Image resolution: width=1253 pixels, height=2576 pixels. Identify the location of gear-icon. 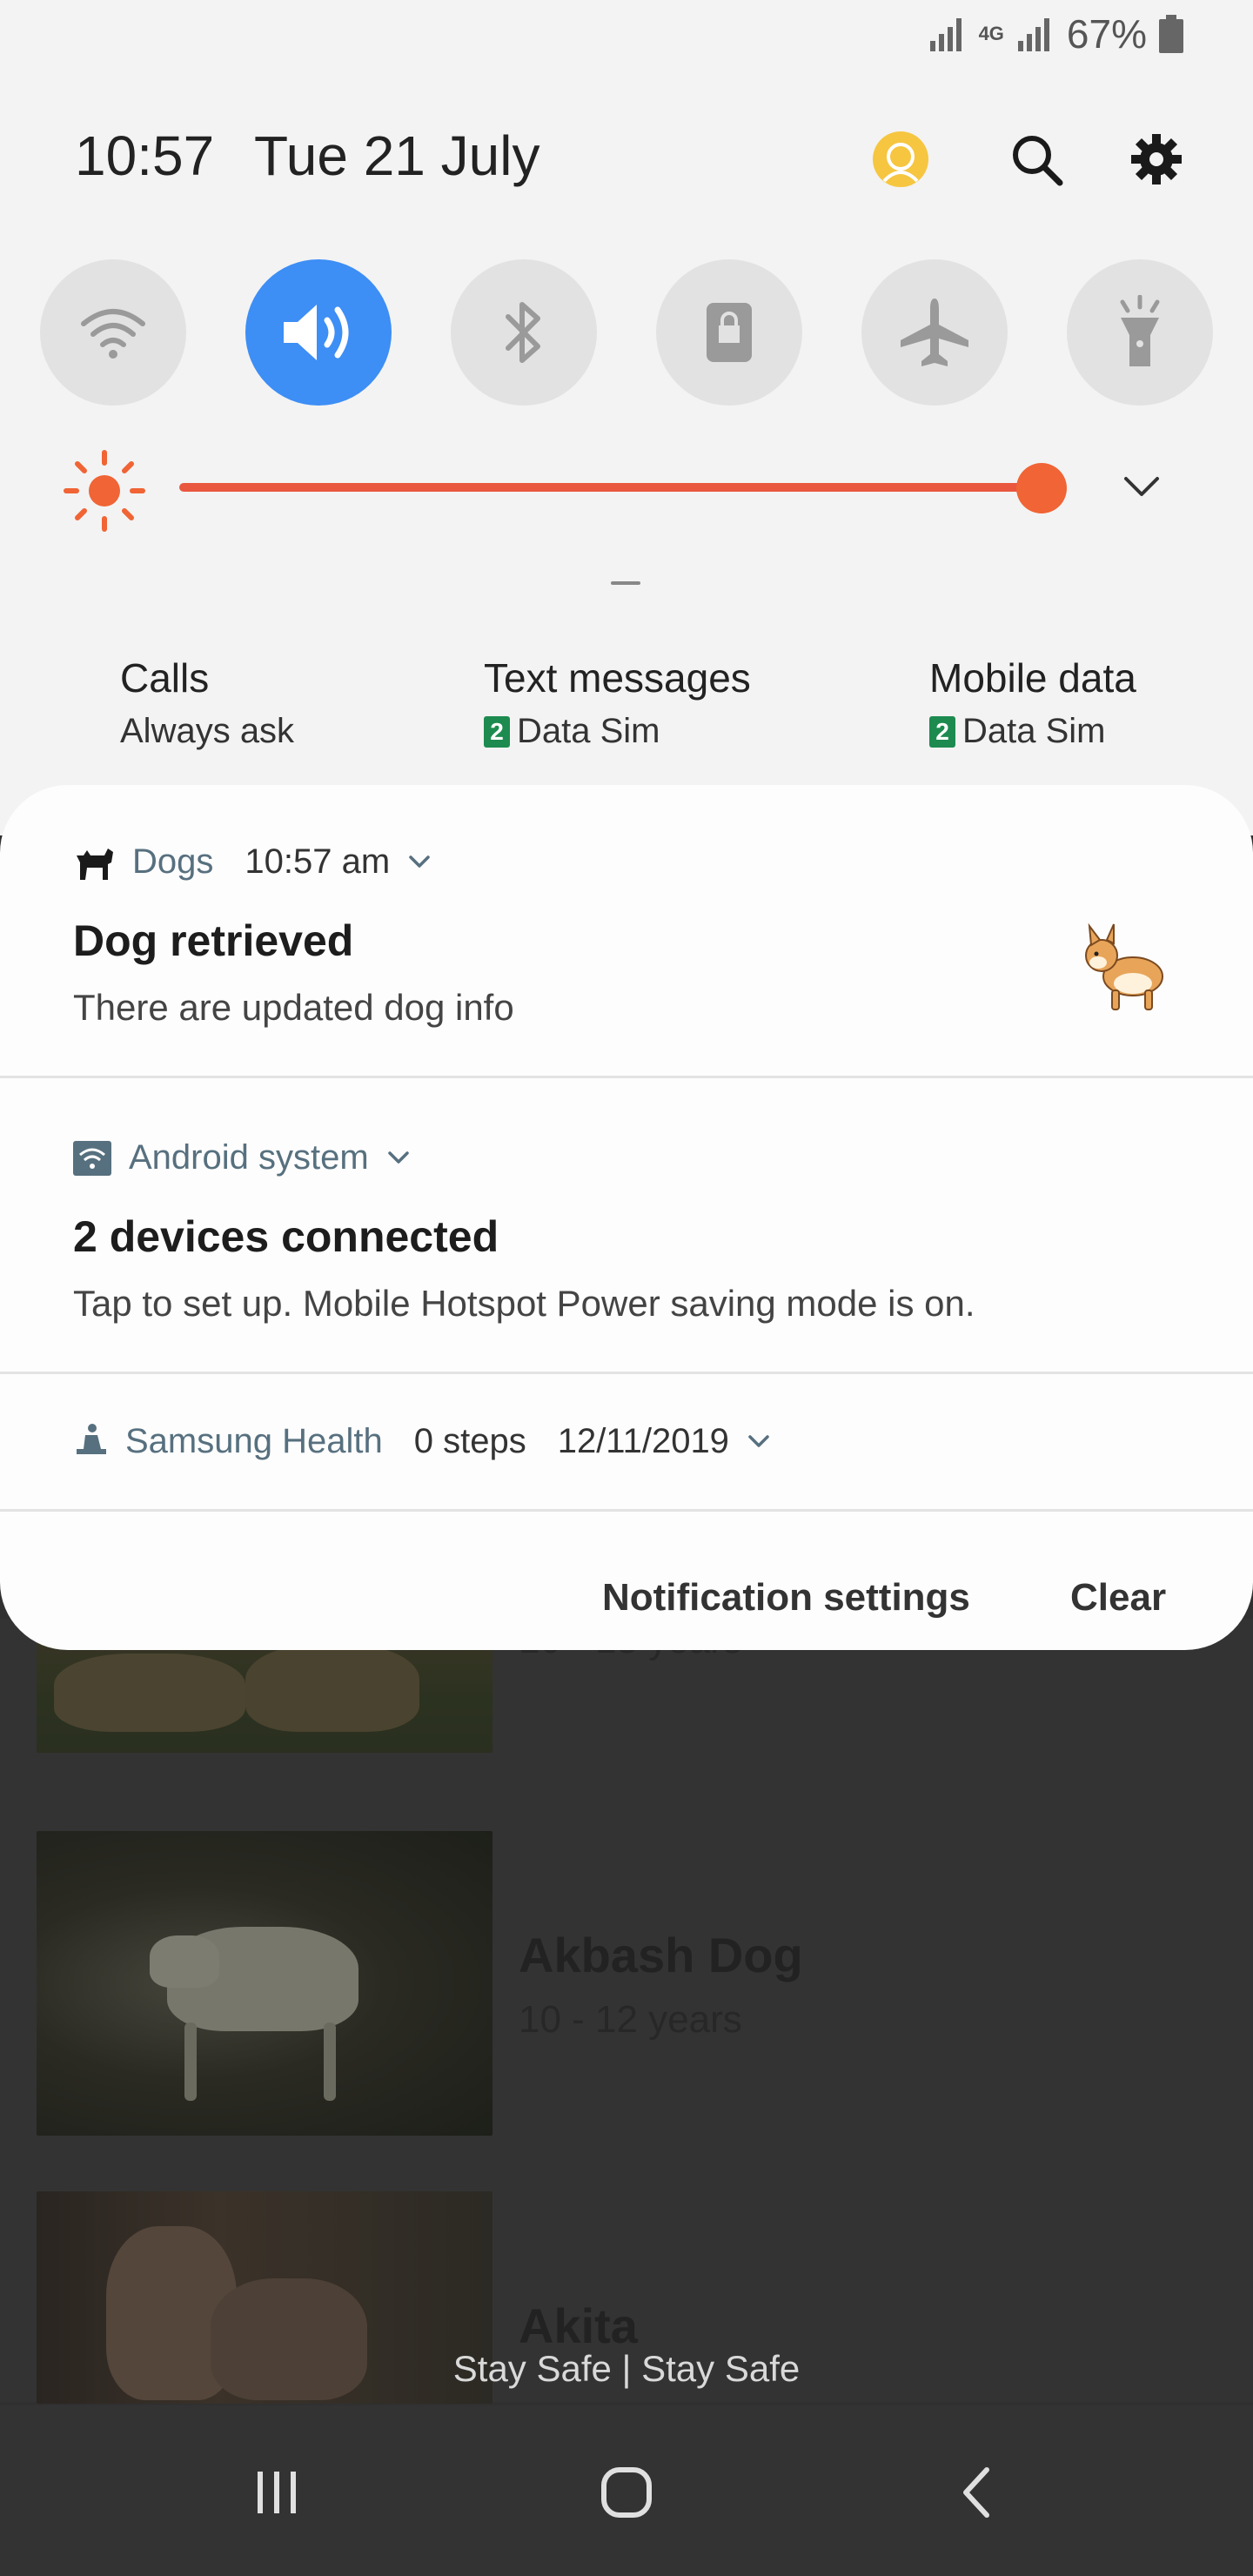
(1156, 159).